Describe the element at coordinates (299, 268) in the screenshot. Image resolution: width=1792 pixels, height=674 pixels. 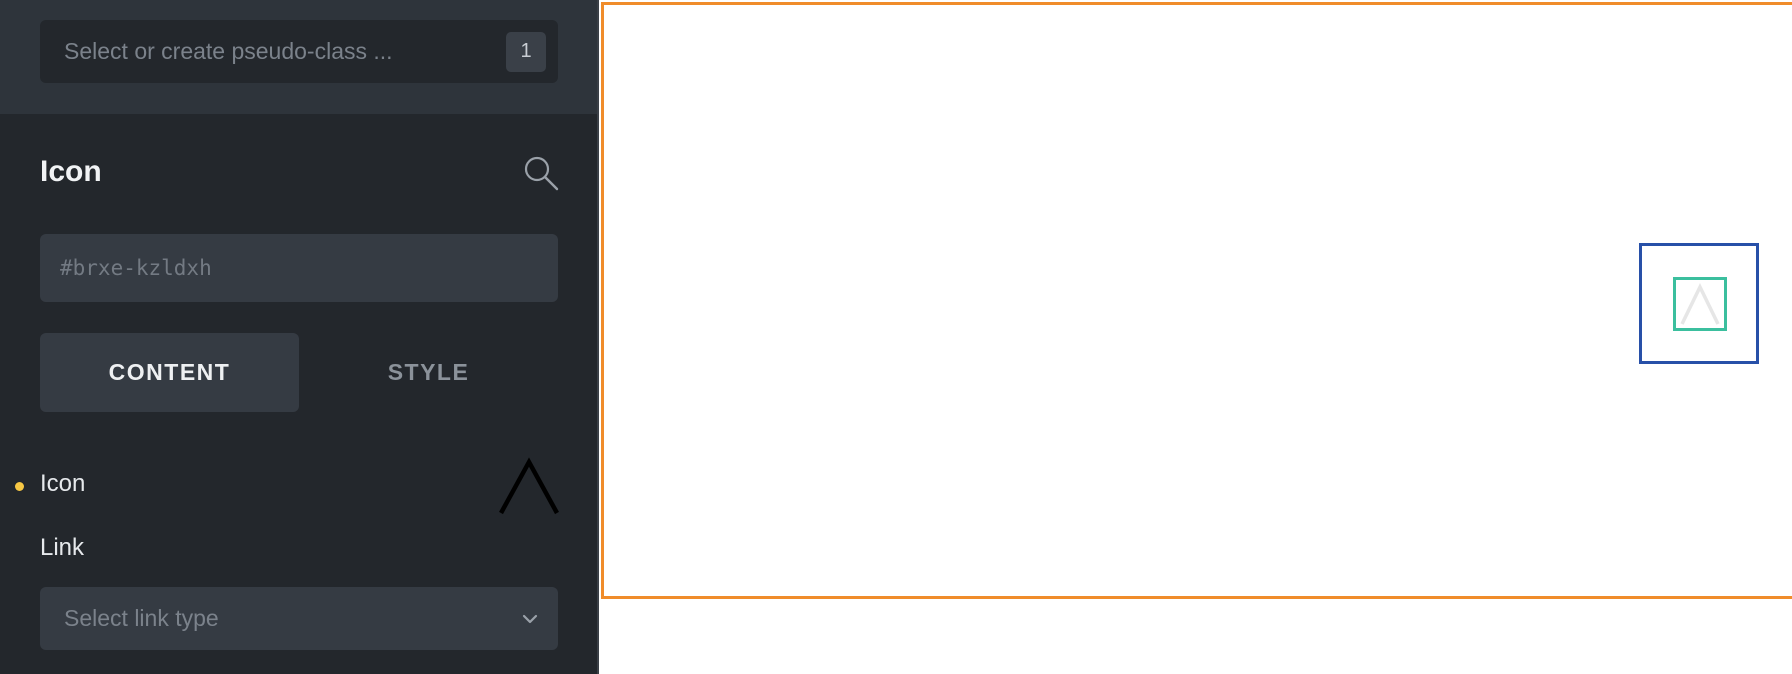
I see `element-id-input` at that location.